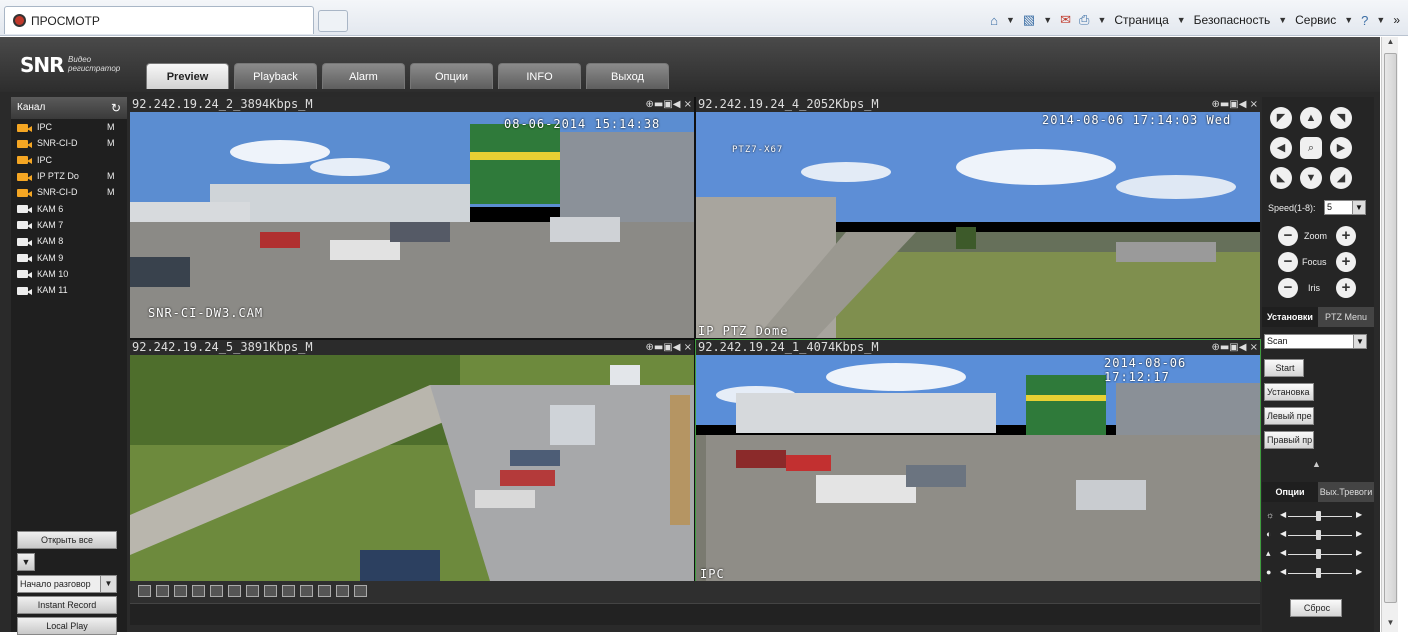  What do you see at coordinates (1311, 118) in the screenshot?
I see `ptz-up-button: ▲` at bounding box center [1311, 118].